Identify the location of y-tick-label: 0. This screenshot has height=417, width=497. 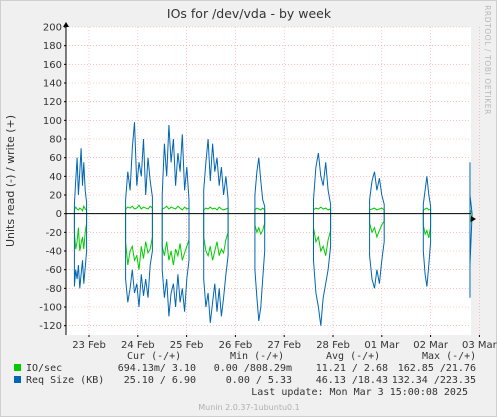
(59, 214).